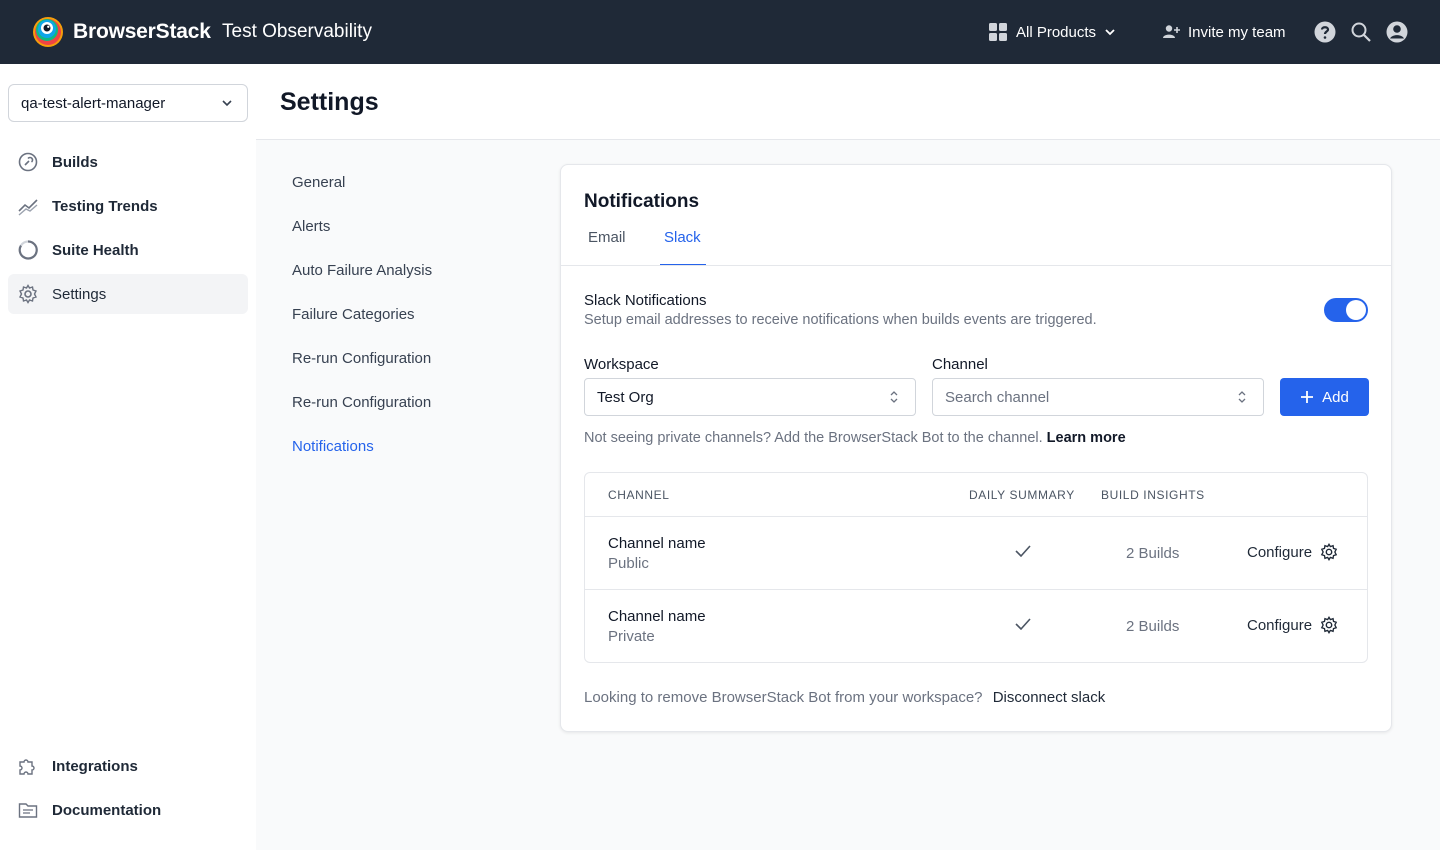 This screenshot has width=1440, height=850. What do you see at coordinates (318, 182) in the screenshot?
I see `settings-nav-general: General` at bounding box center [318, 182].